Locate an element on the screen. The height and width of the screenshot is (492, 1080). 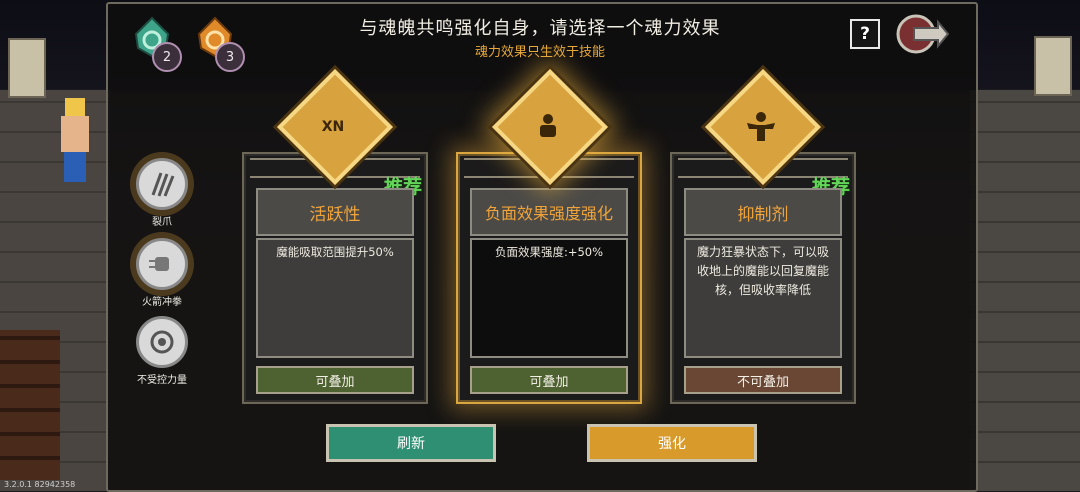
green-soul-gem-icon: 2 is located at coordinates (157, 44).